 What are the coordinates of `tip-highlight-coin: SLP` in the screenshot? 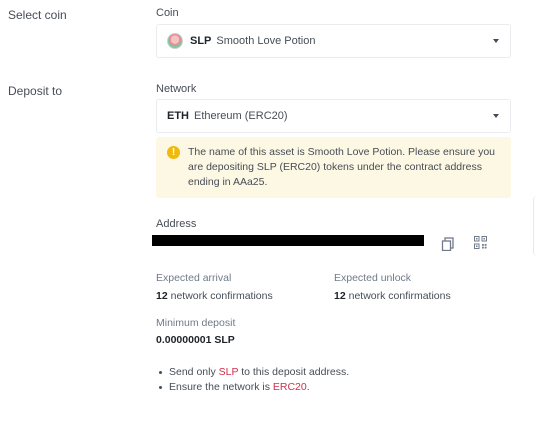 It's located at (228, 372).